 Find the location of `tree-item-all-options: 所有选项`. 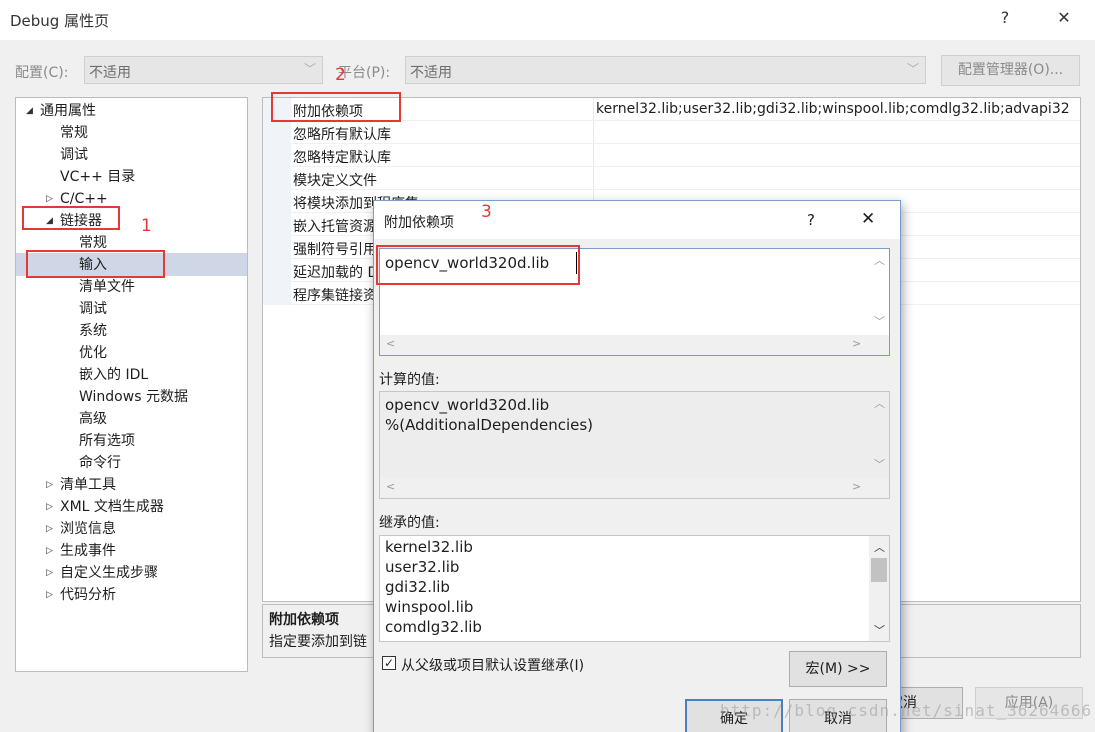

tree-item-all-options: 所有选项 is located at coordinates (107, 441).